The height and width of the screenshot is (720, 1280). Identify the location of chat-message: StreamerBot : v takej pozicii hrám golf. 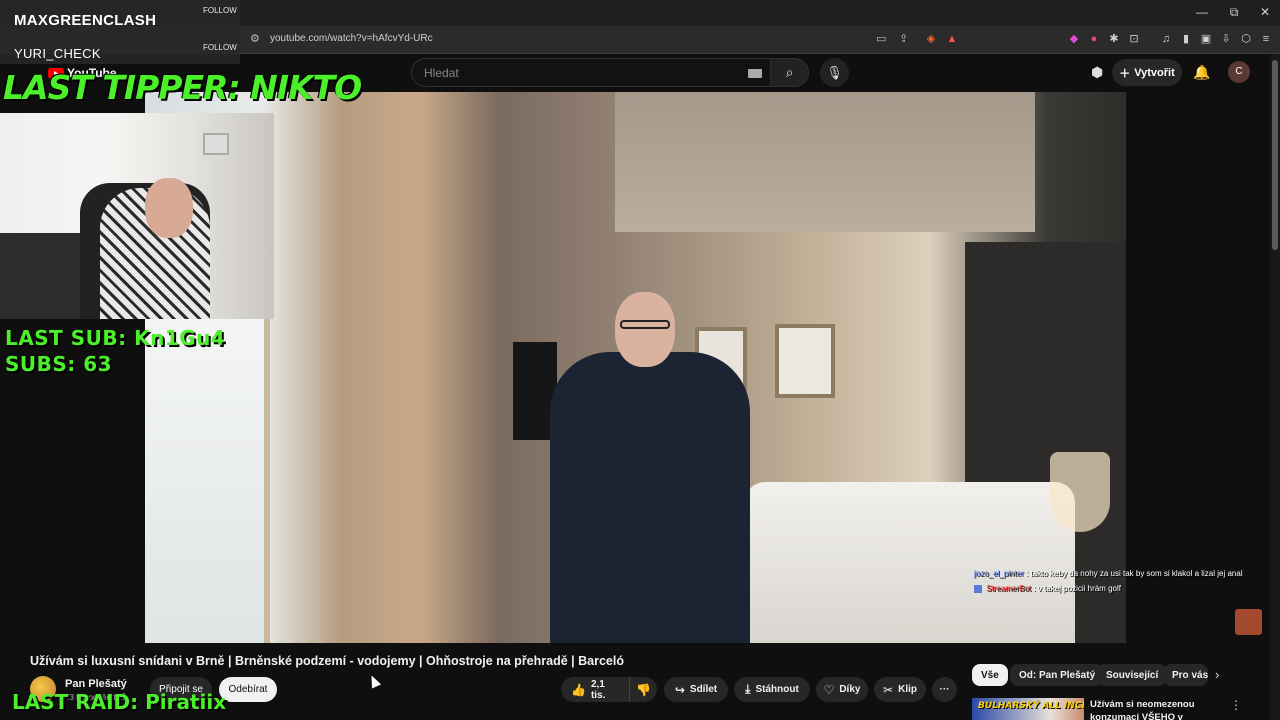
(1047, 588).